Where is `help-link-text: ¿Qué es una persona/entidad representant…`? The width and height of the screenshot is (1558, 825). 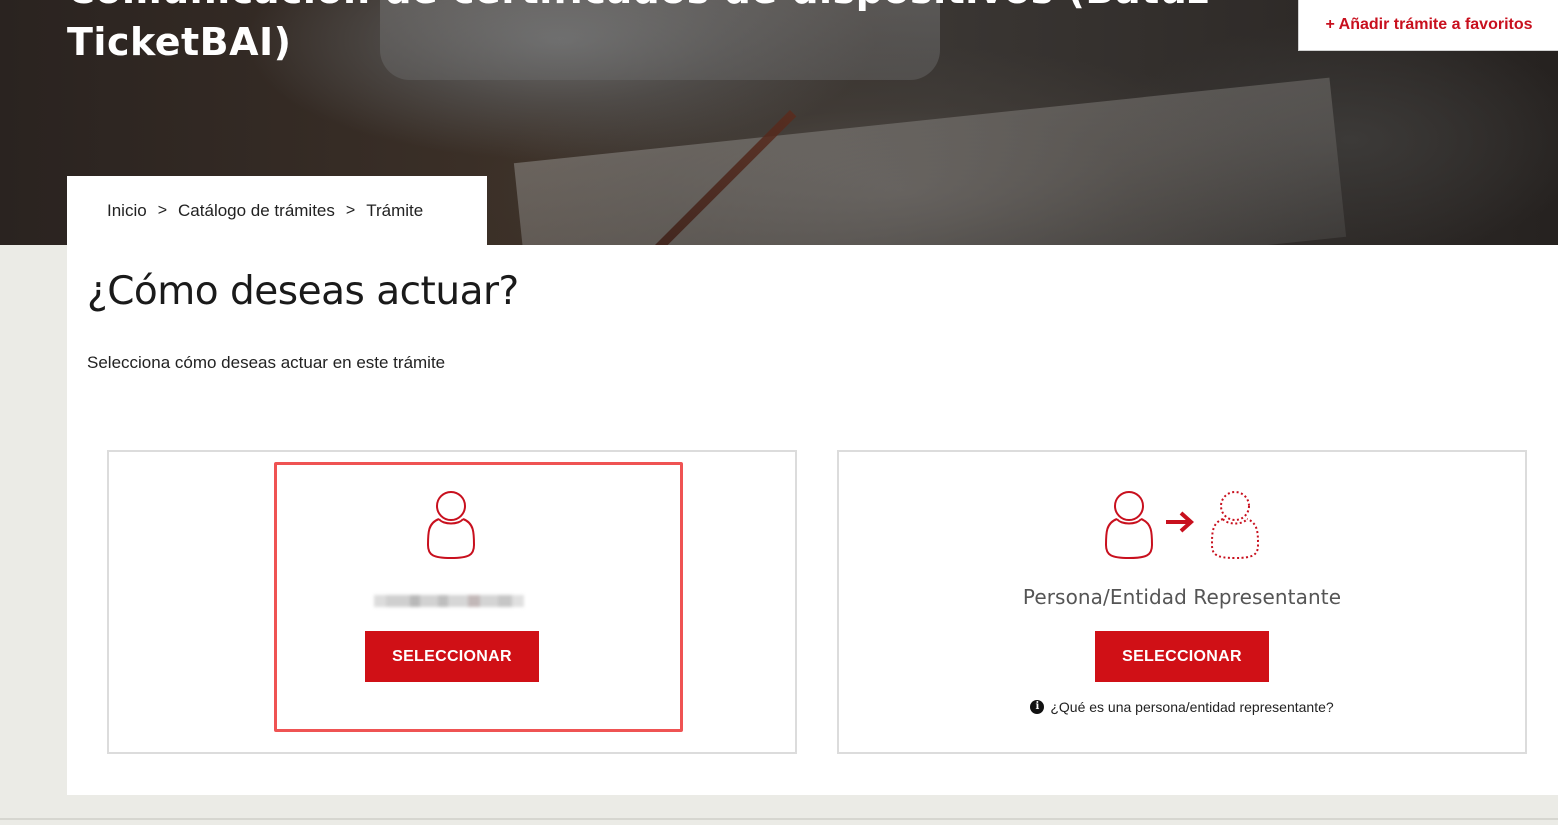
help-link-text: ¿Qué es una persona/entidad representant… is located at coordinates (1191, 707).